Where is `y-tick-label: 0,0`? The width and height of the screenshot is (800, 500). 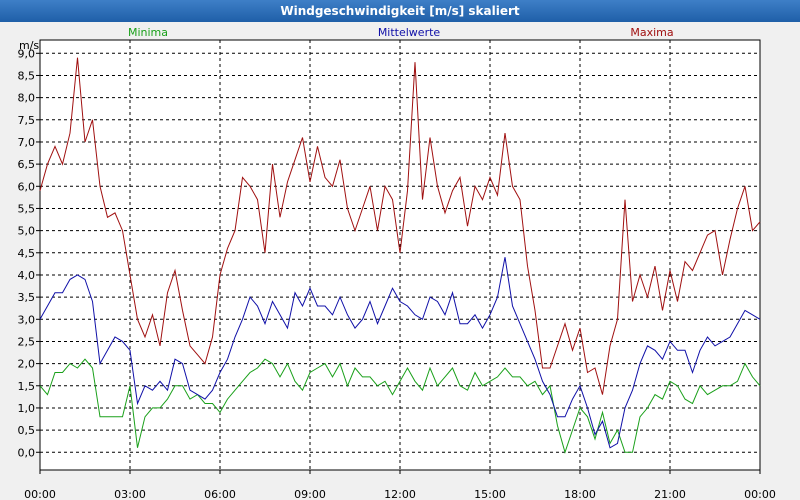 y-tick-label: 0,0 is located at coordinates (27, 452).